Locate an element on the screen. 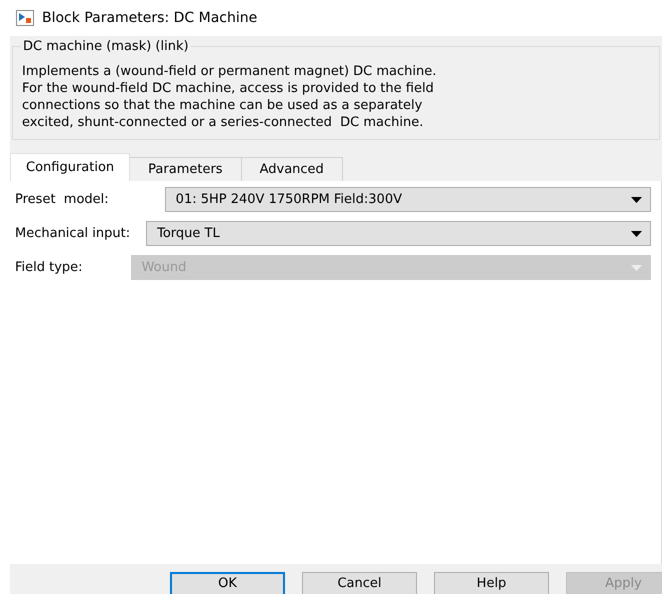 The height and width of the screenshot is (594, 662). tab: Configuration is located at coordinates (70, 167).